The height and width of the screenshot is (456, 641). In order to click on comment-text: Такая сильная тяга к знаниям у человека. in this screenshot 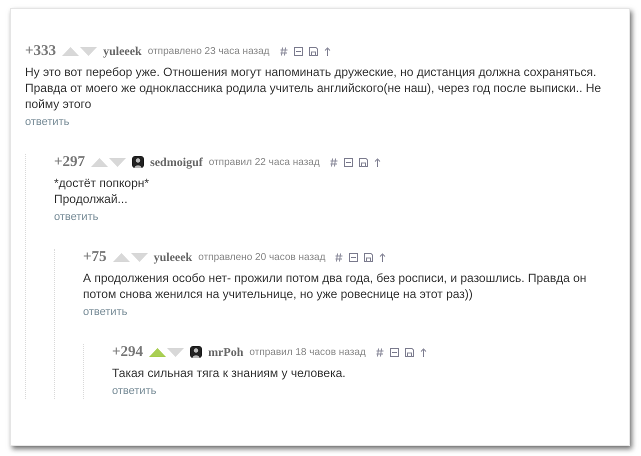, I will do `click(229, 373)`.